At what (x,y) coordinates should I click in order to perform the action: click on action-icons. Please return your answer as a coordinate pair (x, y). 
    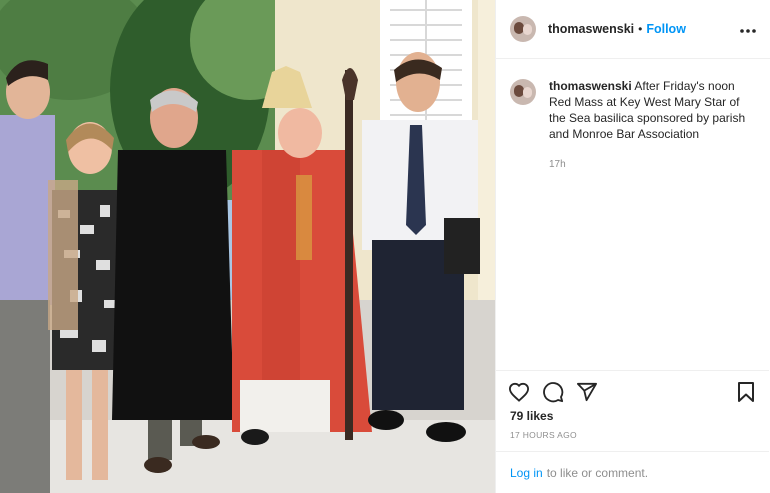
    Looking at the image, I should click on (632, 390).